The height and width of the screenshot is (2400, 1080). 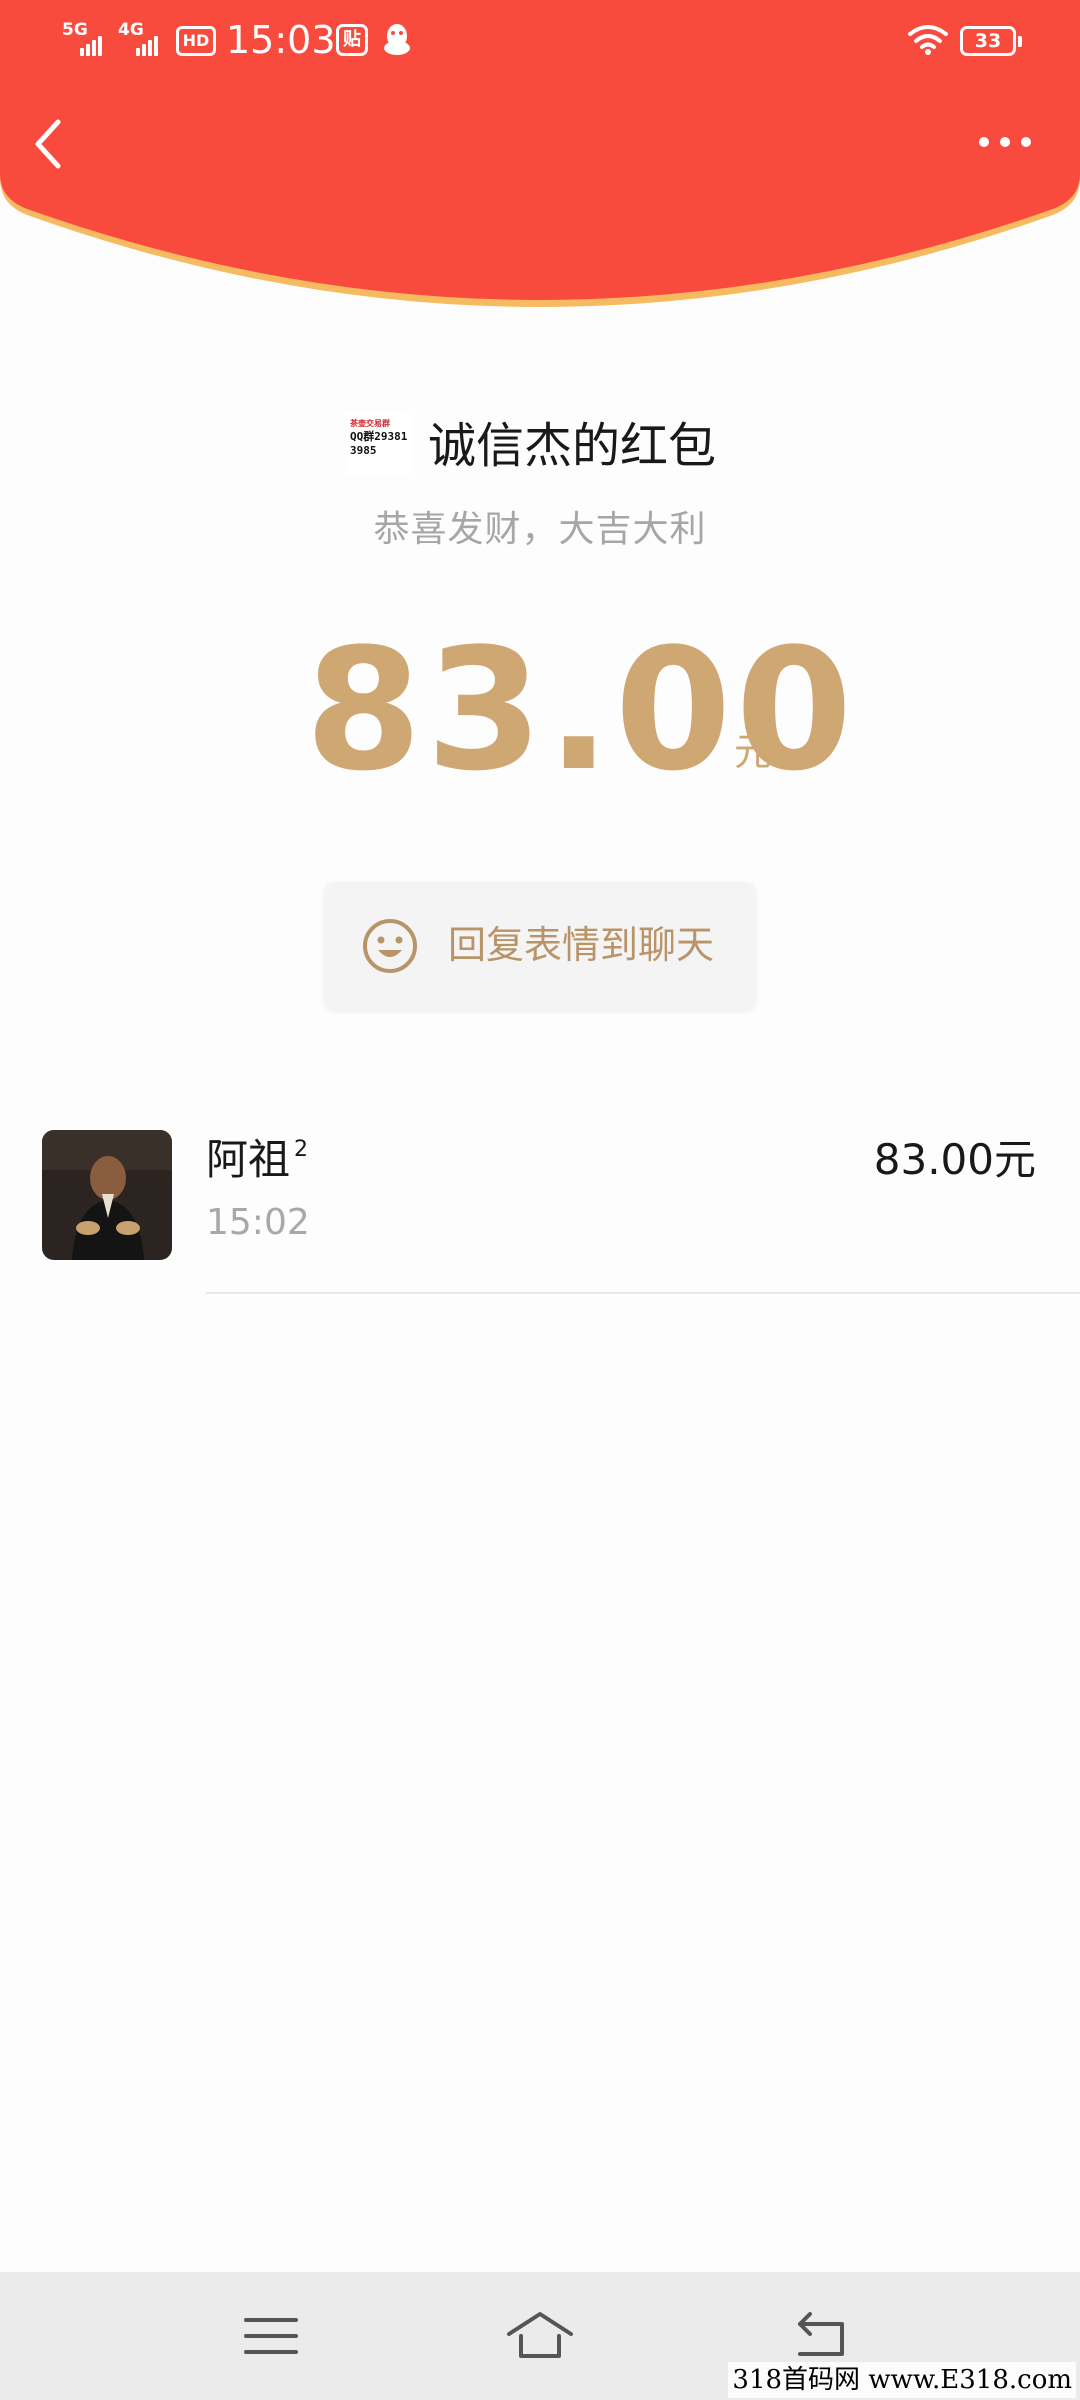 I want to click on watermark: 318首码网 www.E318.com, so click(x=902, y=2380).